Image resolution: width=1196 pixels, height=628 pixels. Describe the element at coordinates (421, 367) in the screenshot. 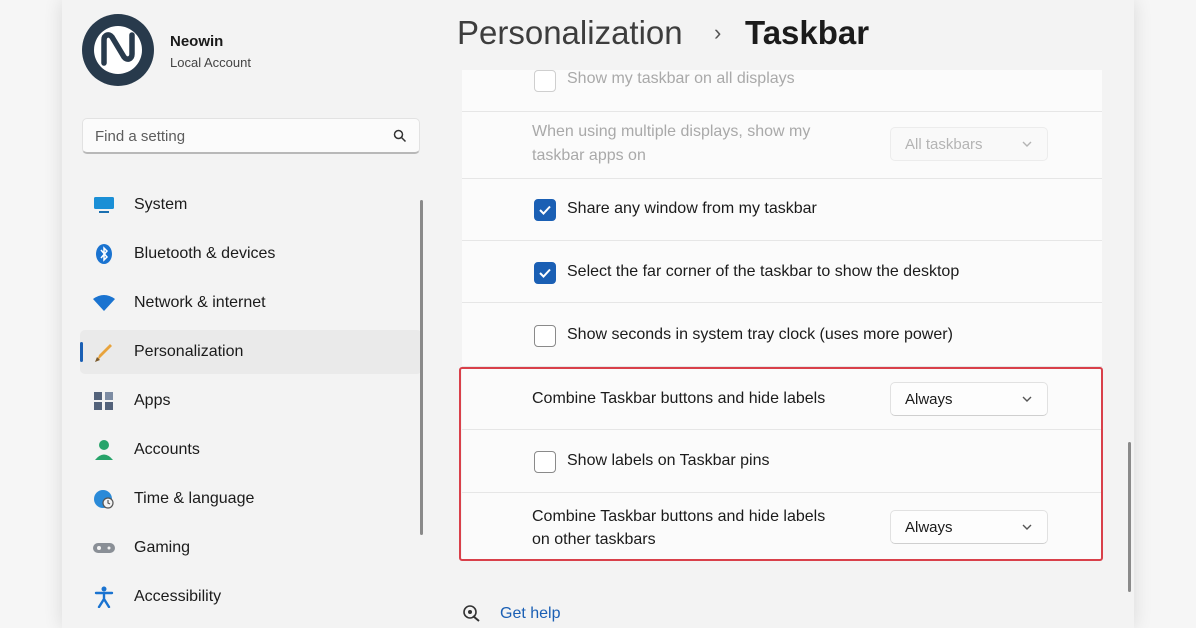

I see `sidebar-scrollbar` at that location.